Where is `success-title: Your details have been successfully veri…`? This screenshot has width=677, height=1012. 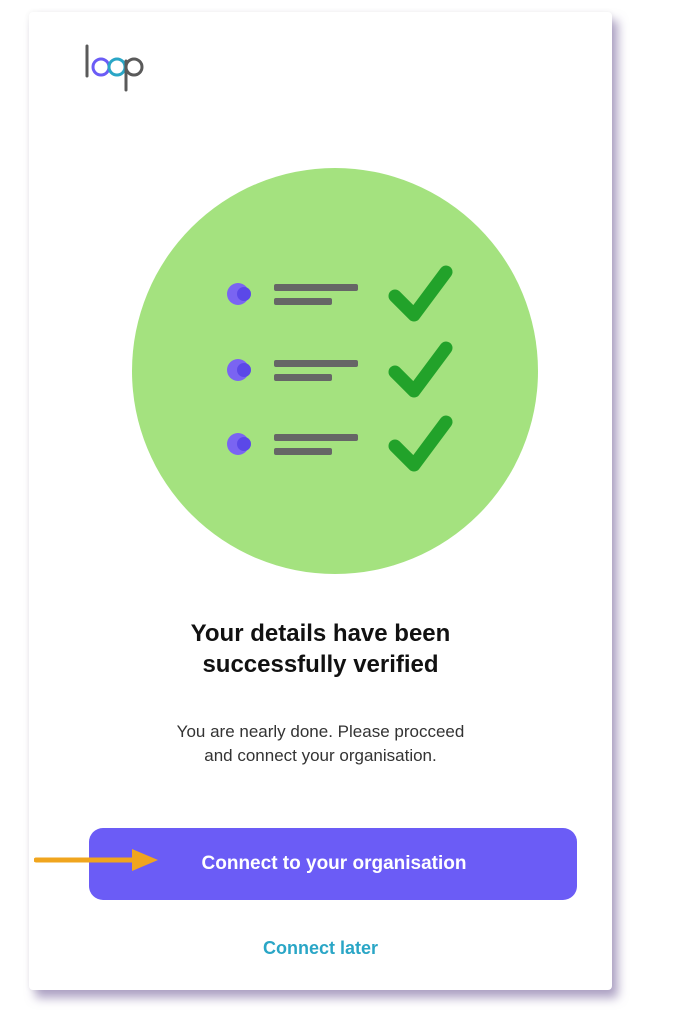
success-title: Your details have been successfully veri… is located at coordinates (320, 649).